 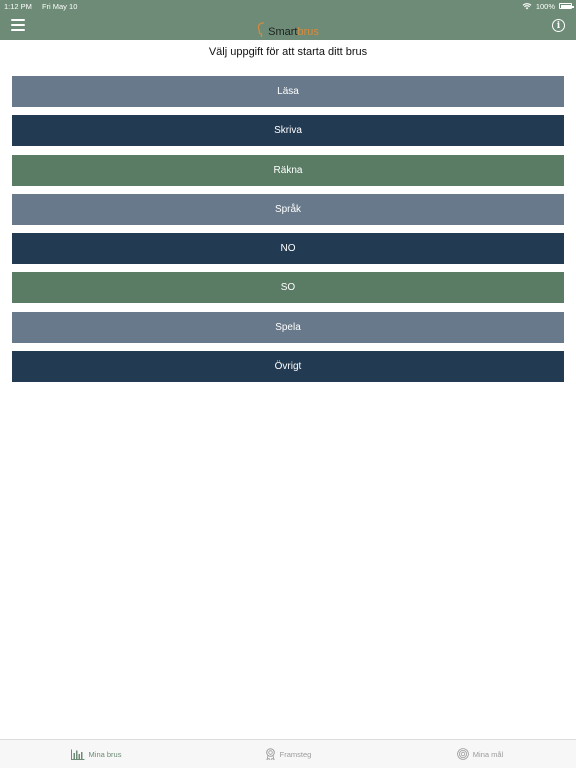 I want to click on info-button: i, so click(x=558, y=25).